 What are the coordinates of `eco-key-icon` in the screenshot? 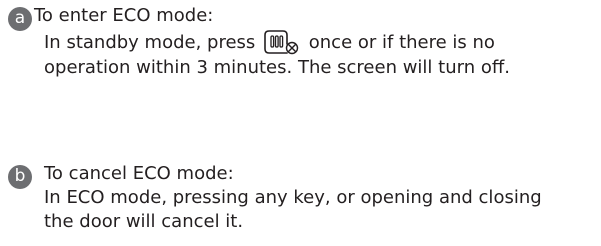 It's located at (282, 42).